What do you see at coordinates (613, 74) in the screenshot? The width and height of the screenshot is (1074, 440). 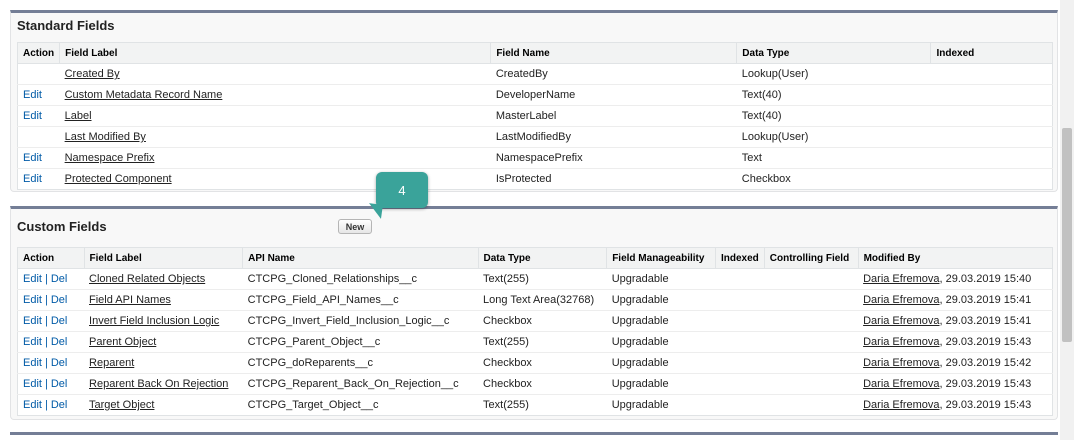 I see `field-name-cell: CreatedBy` at bounding box center [613, 74].